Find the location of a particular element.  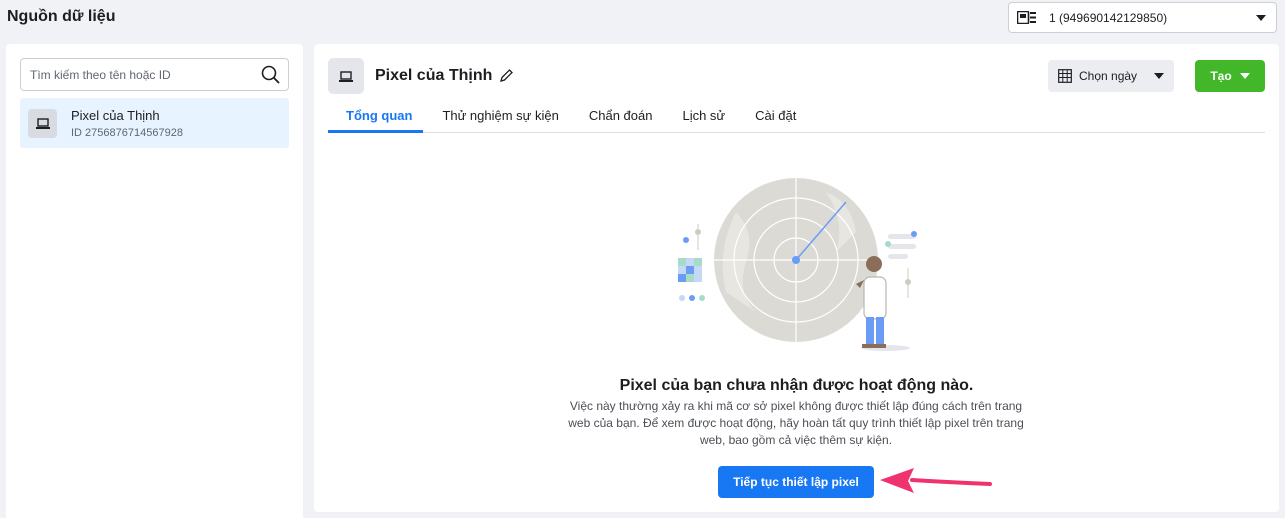

tab-diagnostics: Chẩn đoán is located at coordinates (621, 114).